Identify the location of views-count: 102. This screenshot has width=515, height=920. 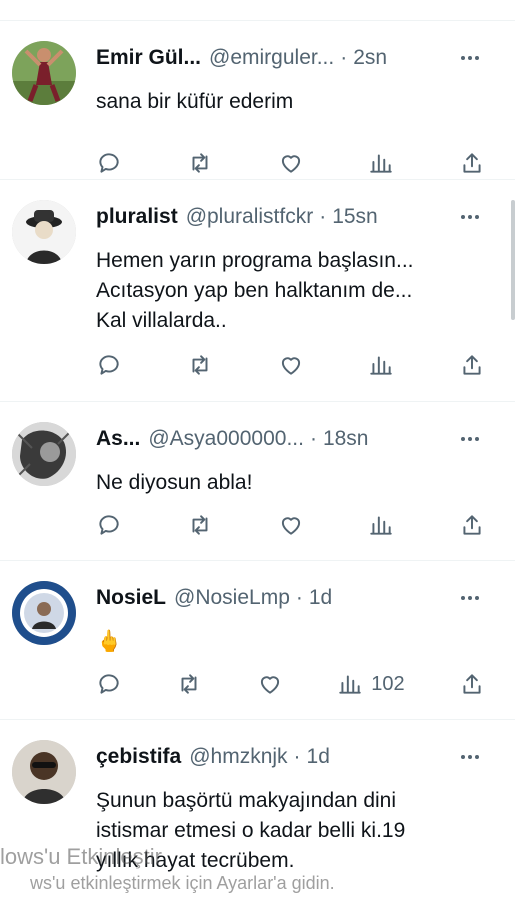
(388, 683).